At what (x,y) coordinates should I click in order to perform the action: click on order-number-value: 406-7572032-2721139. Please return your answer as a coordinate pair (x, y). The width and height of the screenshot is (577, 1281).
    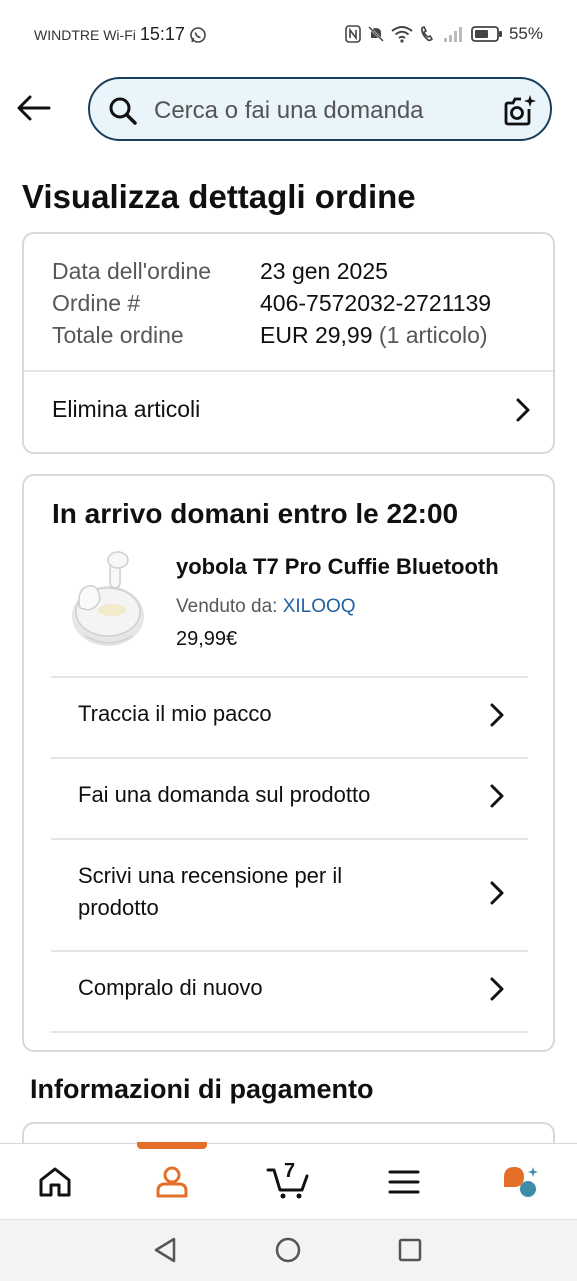
    Looking at the image, I should click on (376, 303).